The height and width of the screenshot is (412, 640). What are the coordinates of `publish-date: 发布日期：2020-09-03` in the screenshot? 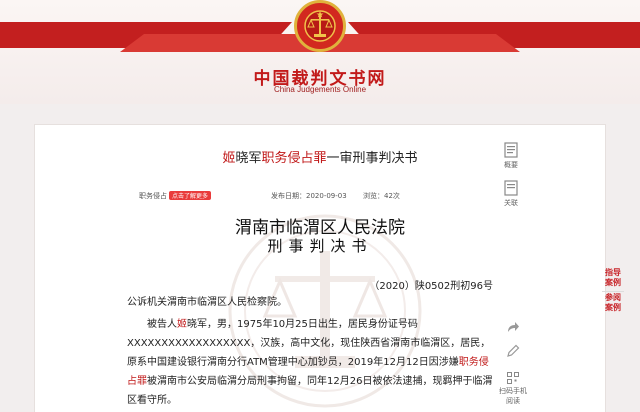 It's located at (309, 196).